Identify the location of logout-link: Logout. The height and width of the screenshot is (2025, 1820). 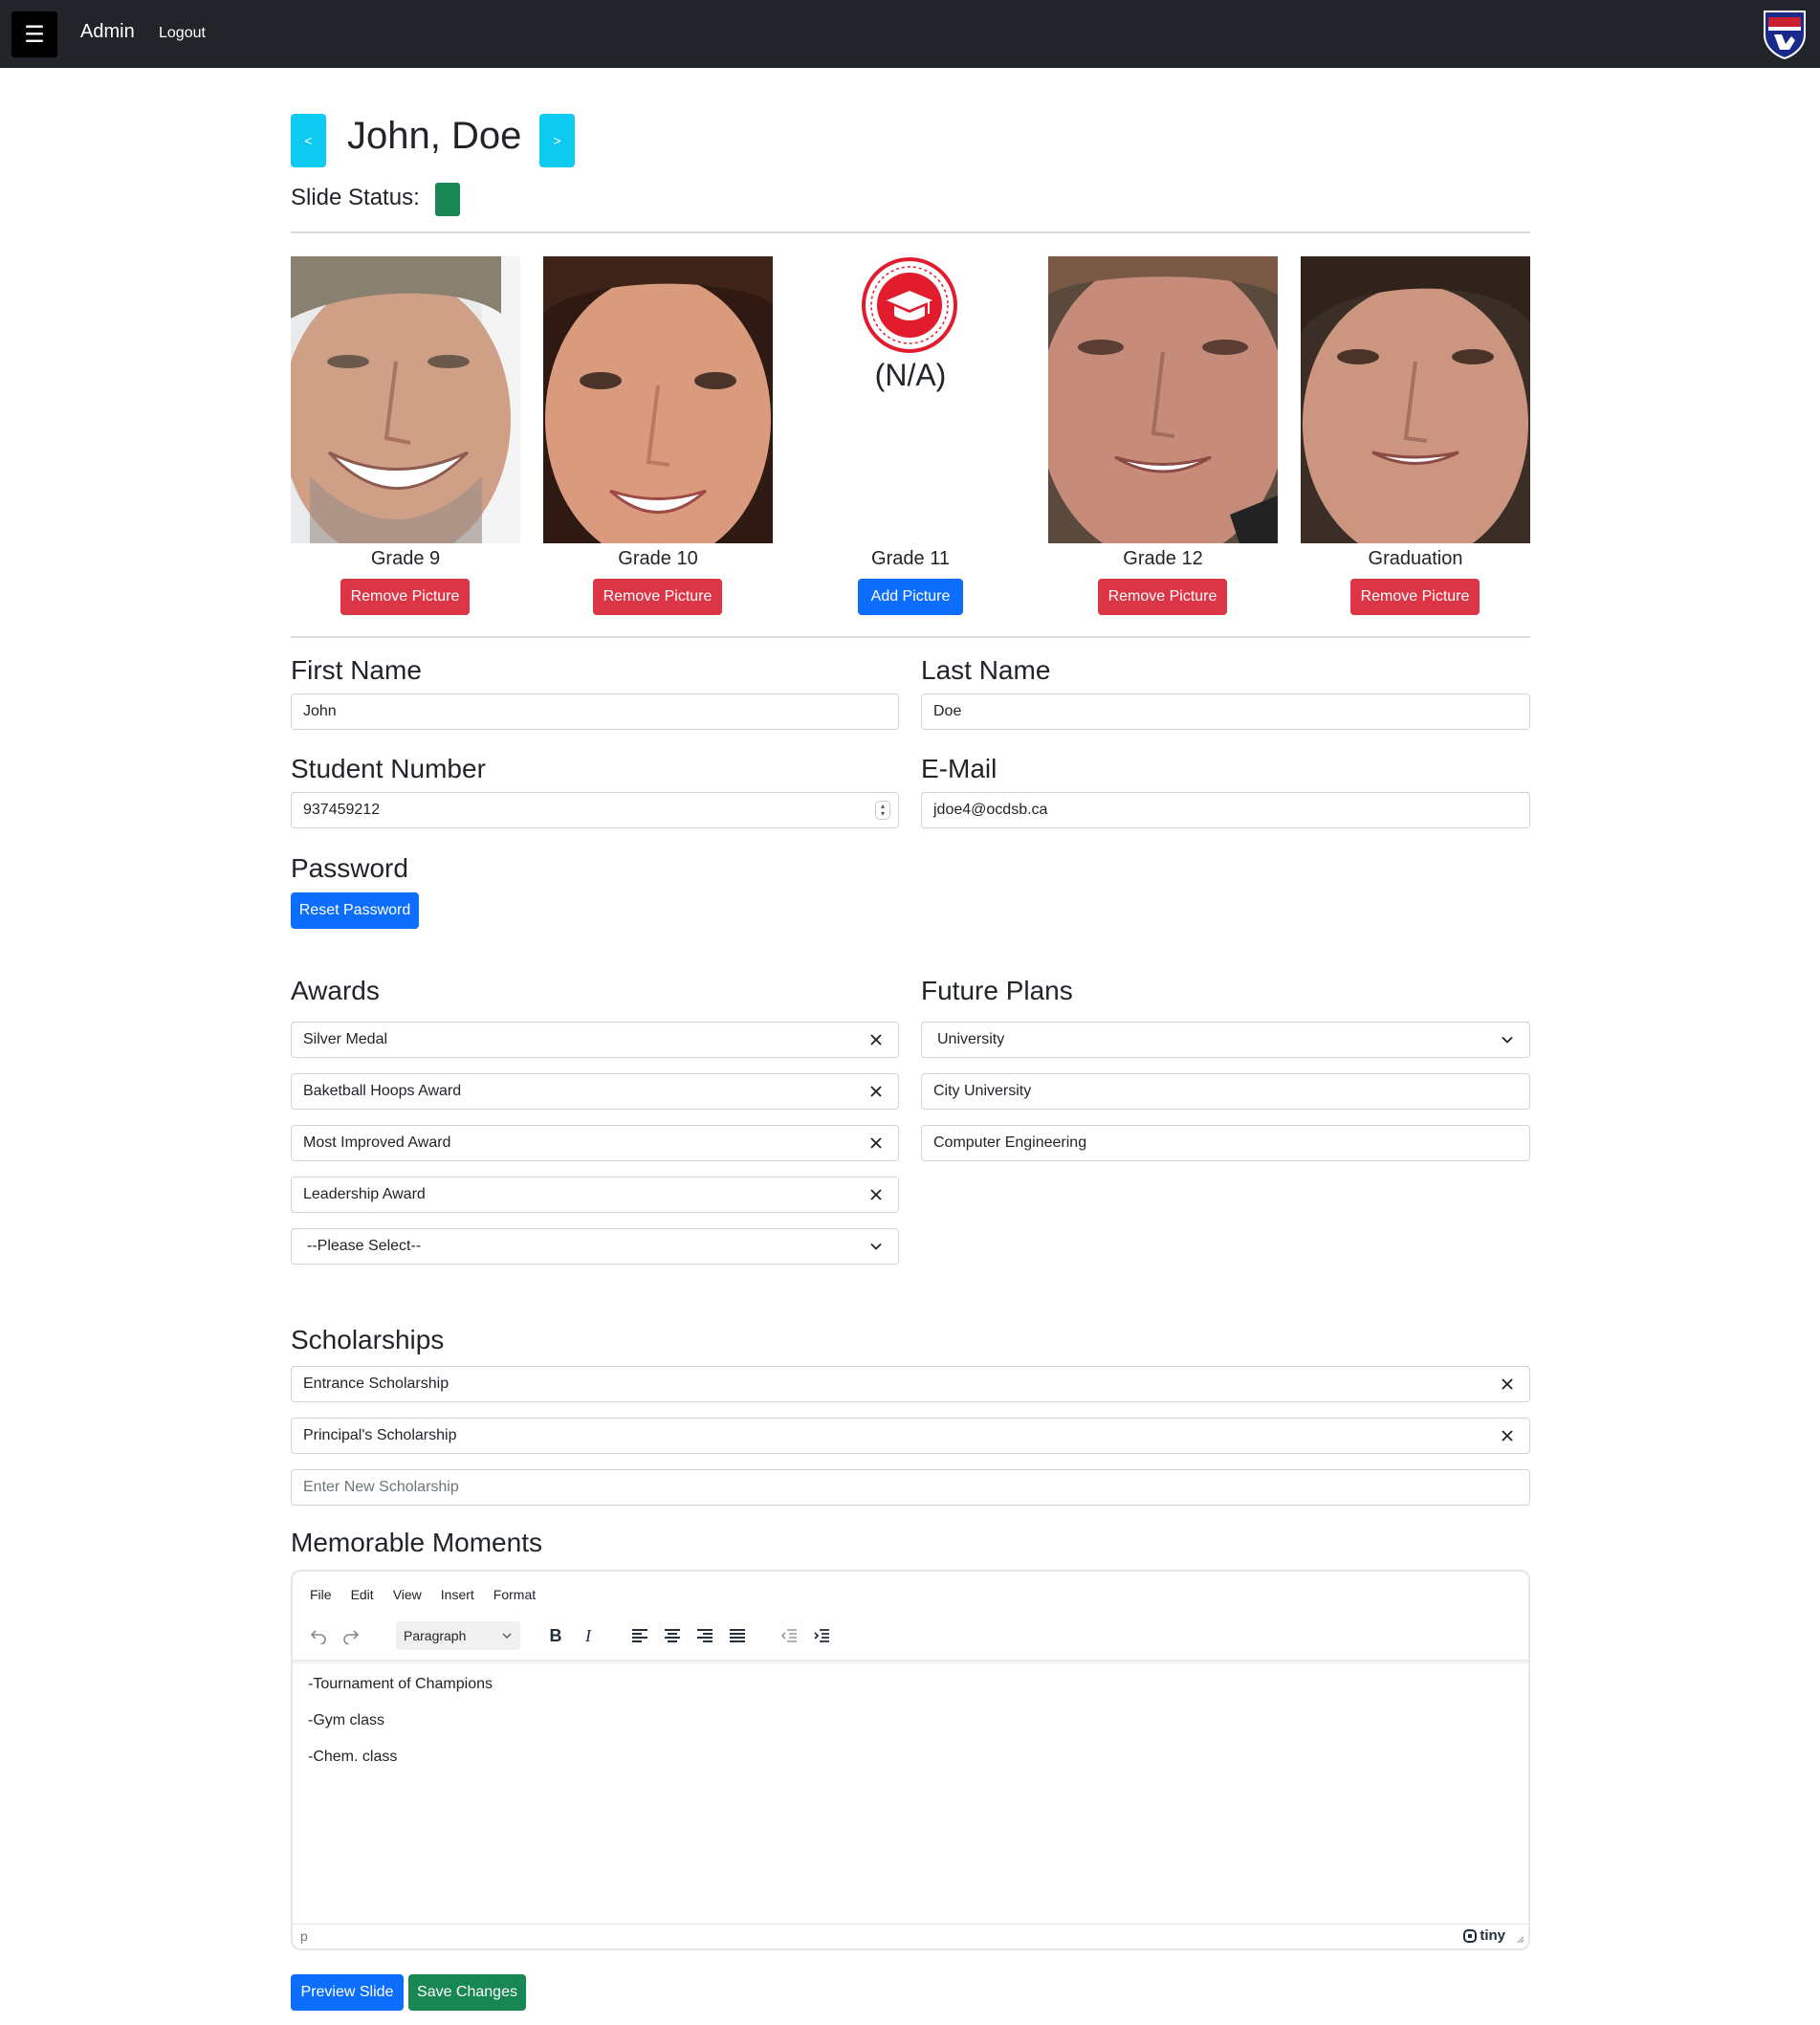
(183, 33).